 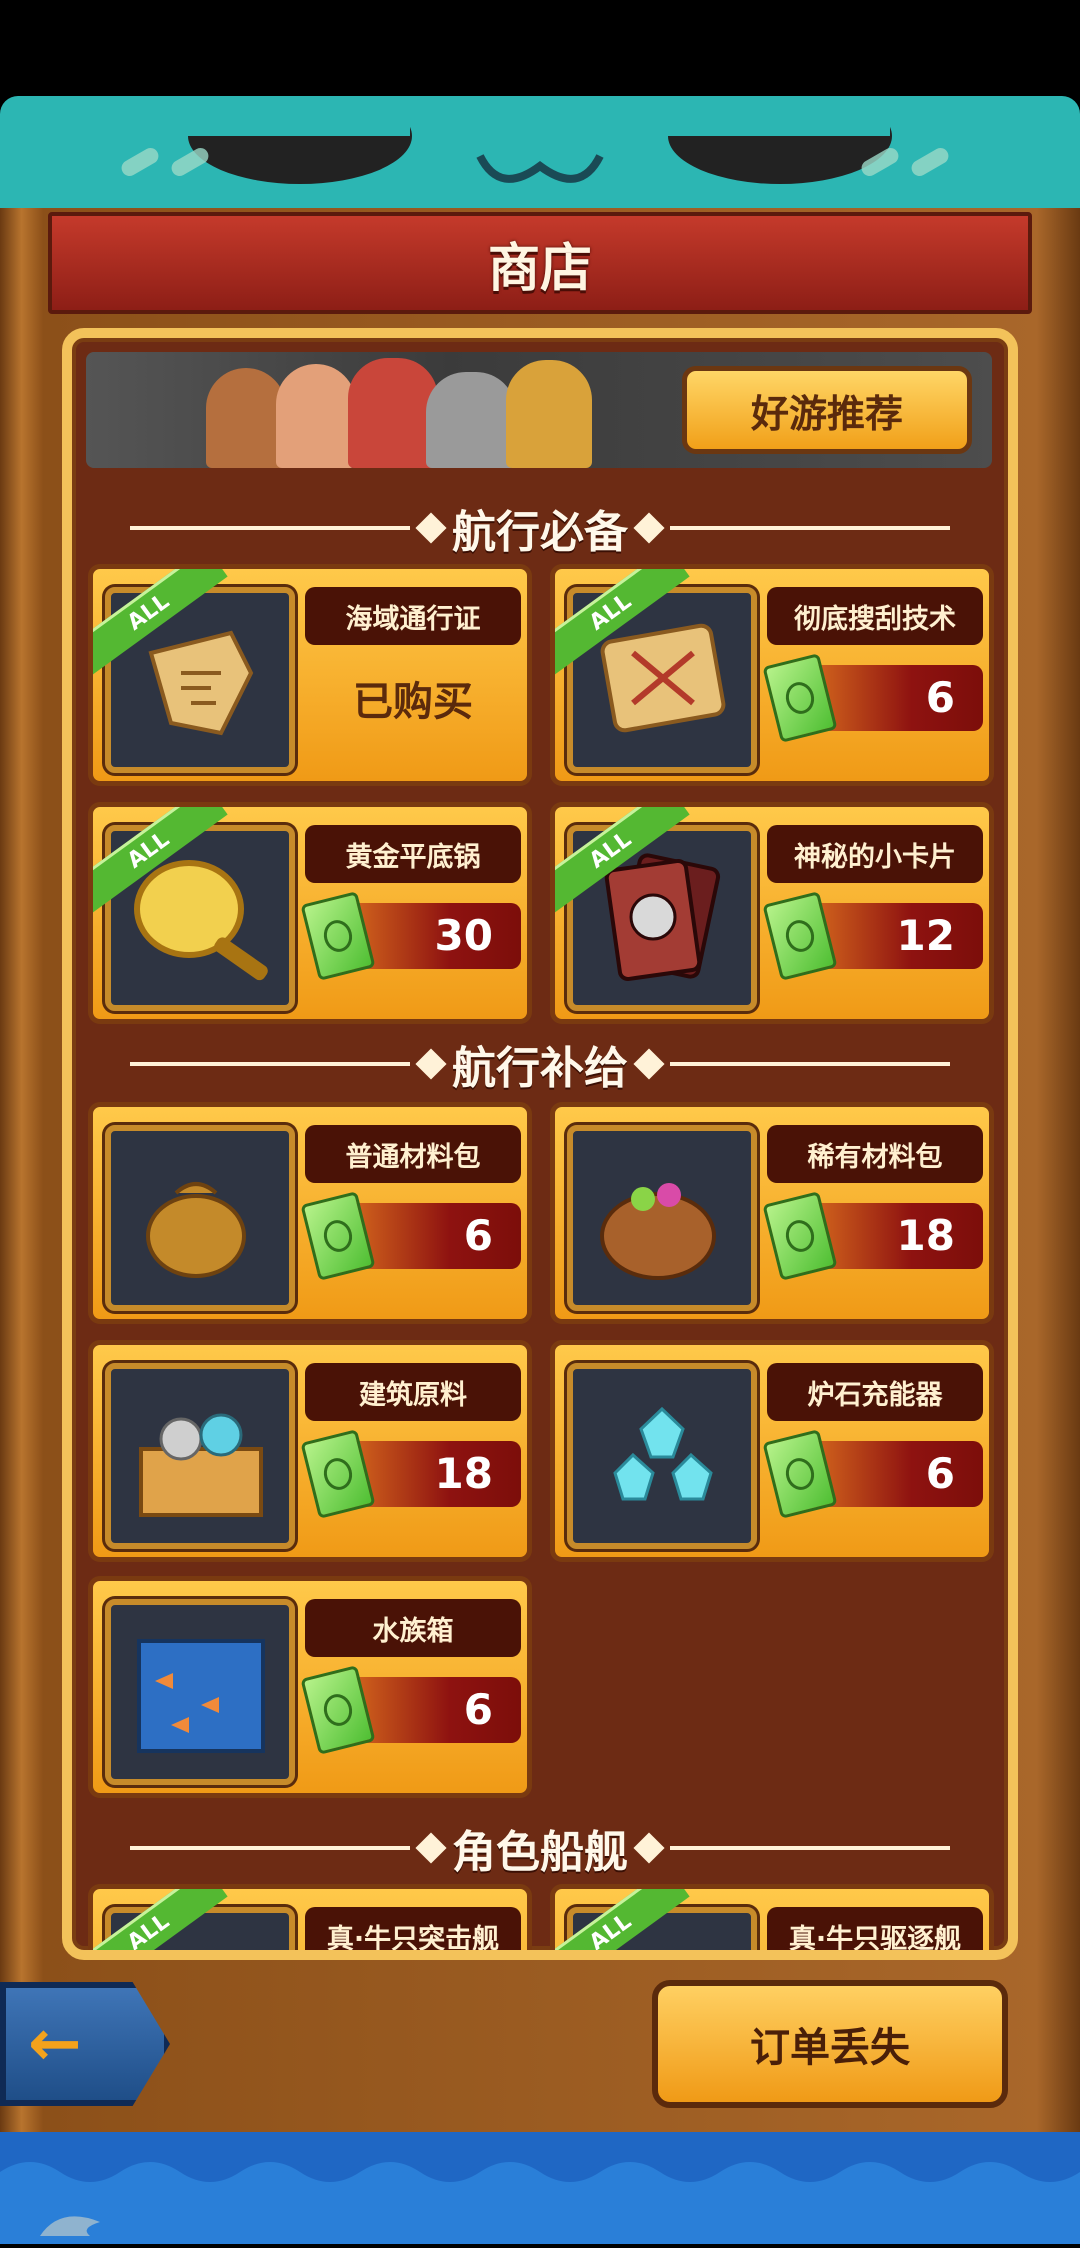 What do you see at coordinates (535, 140) in the screenshot?
I see `mascot-face-icon` at bounding box center [535, 140].